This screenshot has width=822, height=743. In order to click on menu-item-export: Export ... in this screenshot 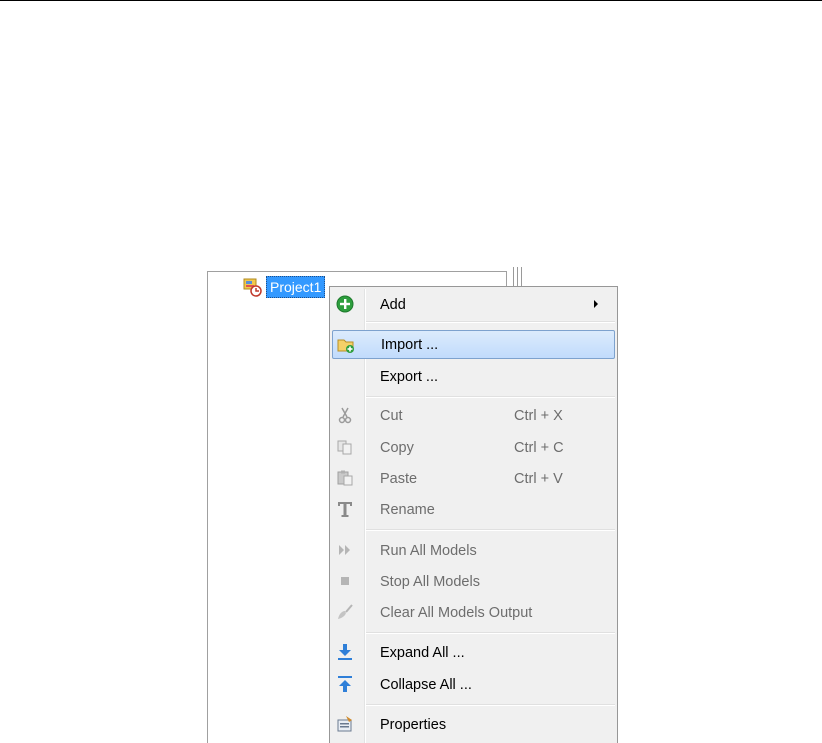, I will do `click(473, 376)`.